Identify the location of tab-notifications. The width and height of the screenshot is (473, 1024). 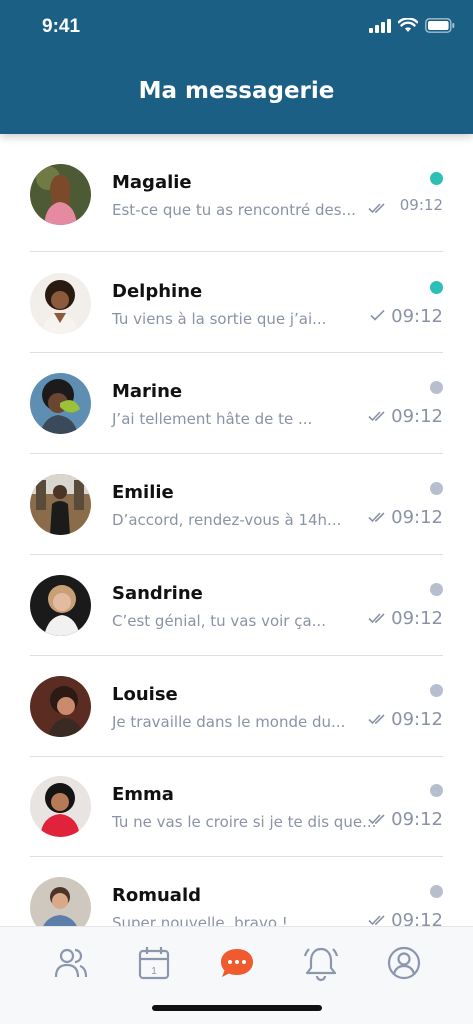
(321, 963).